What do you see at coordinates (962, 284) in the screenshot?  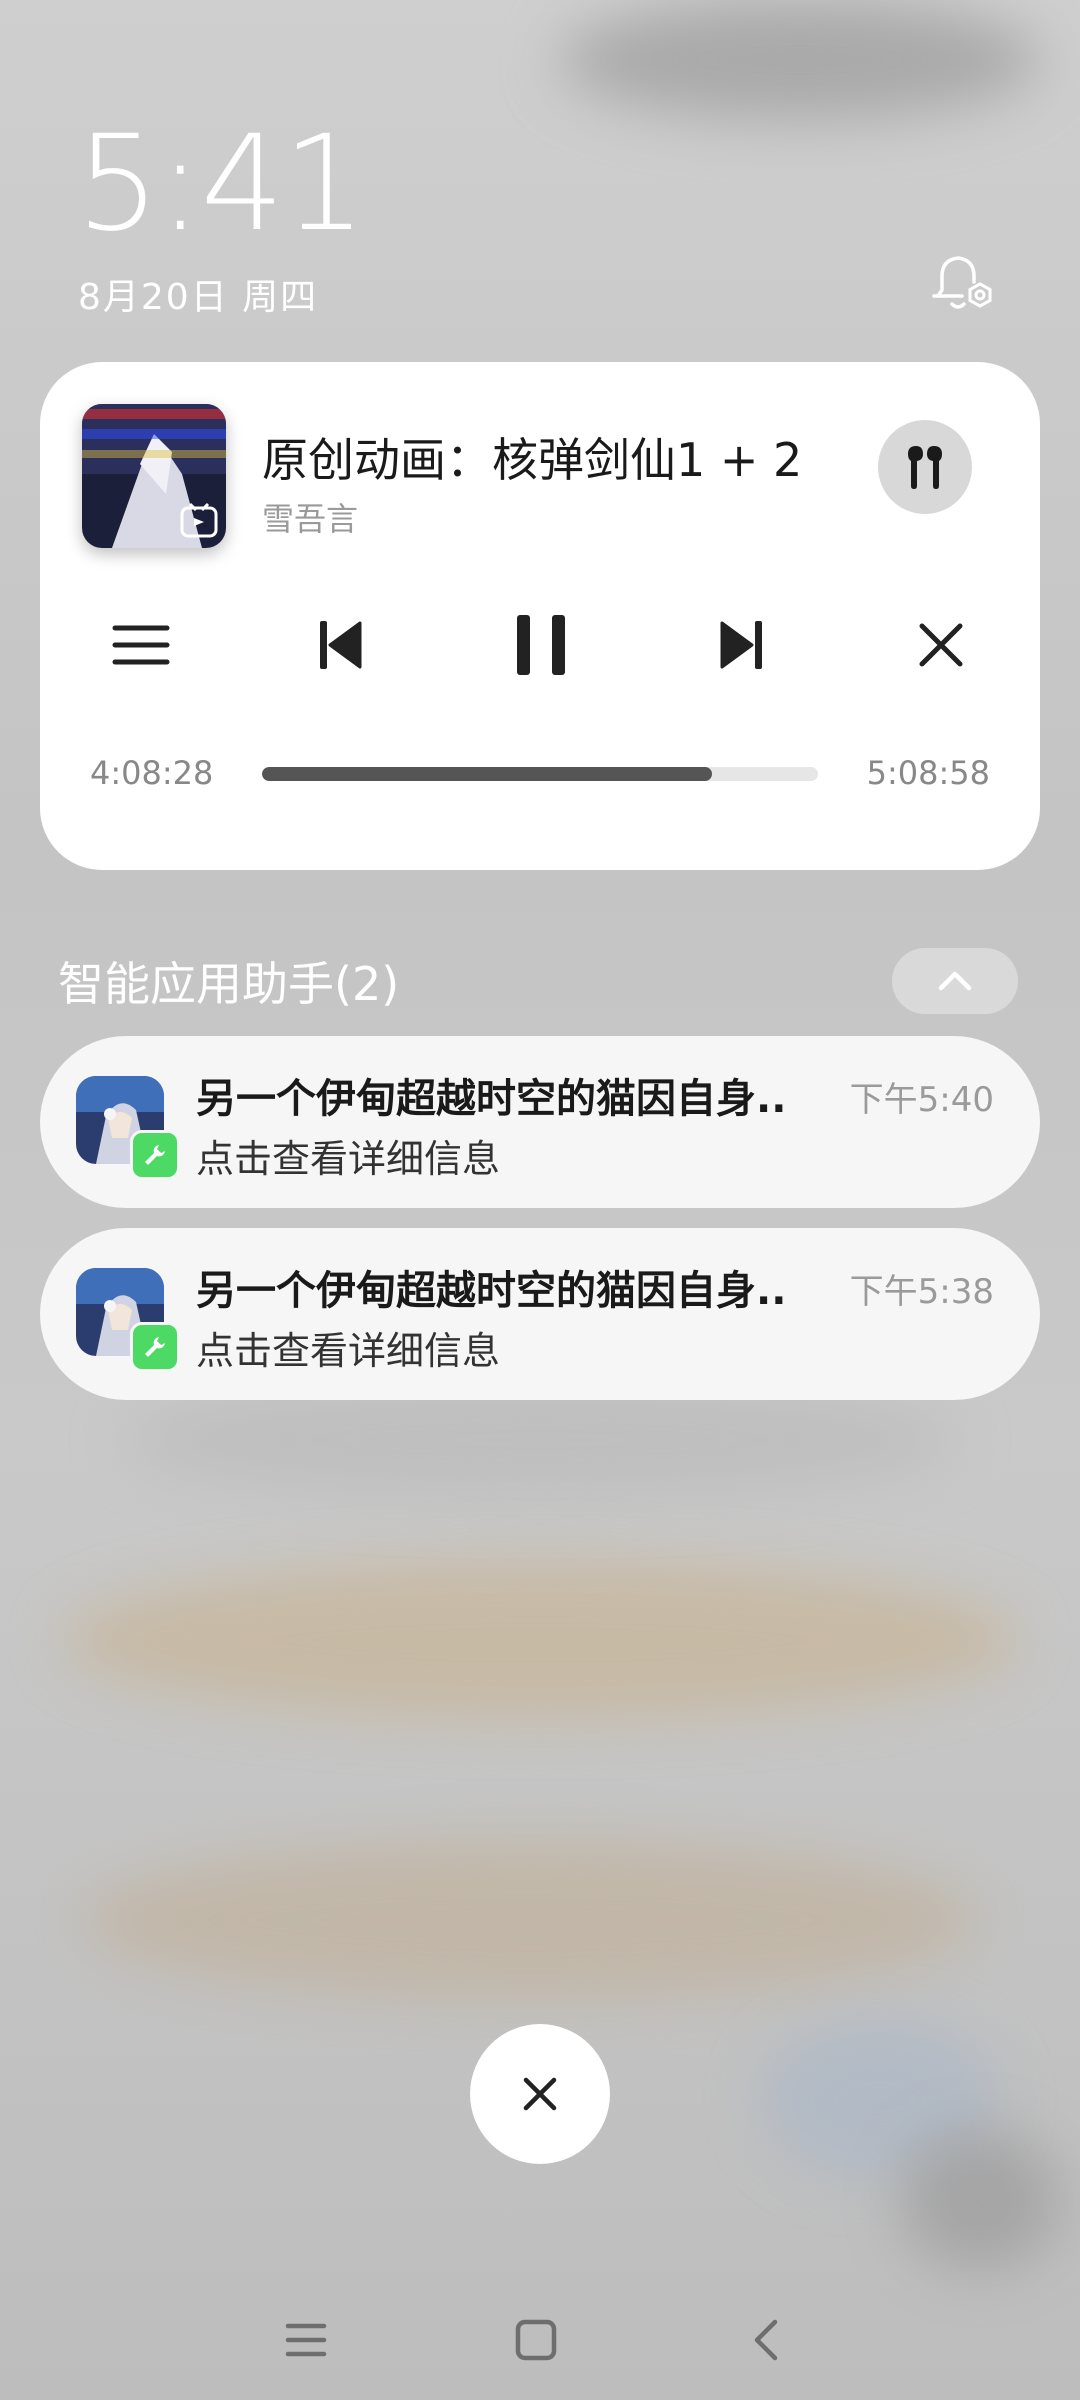 I see `bell-settings-icon` at bounding box center [962, 284].